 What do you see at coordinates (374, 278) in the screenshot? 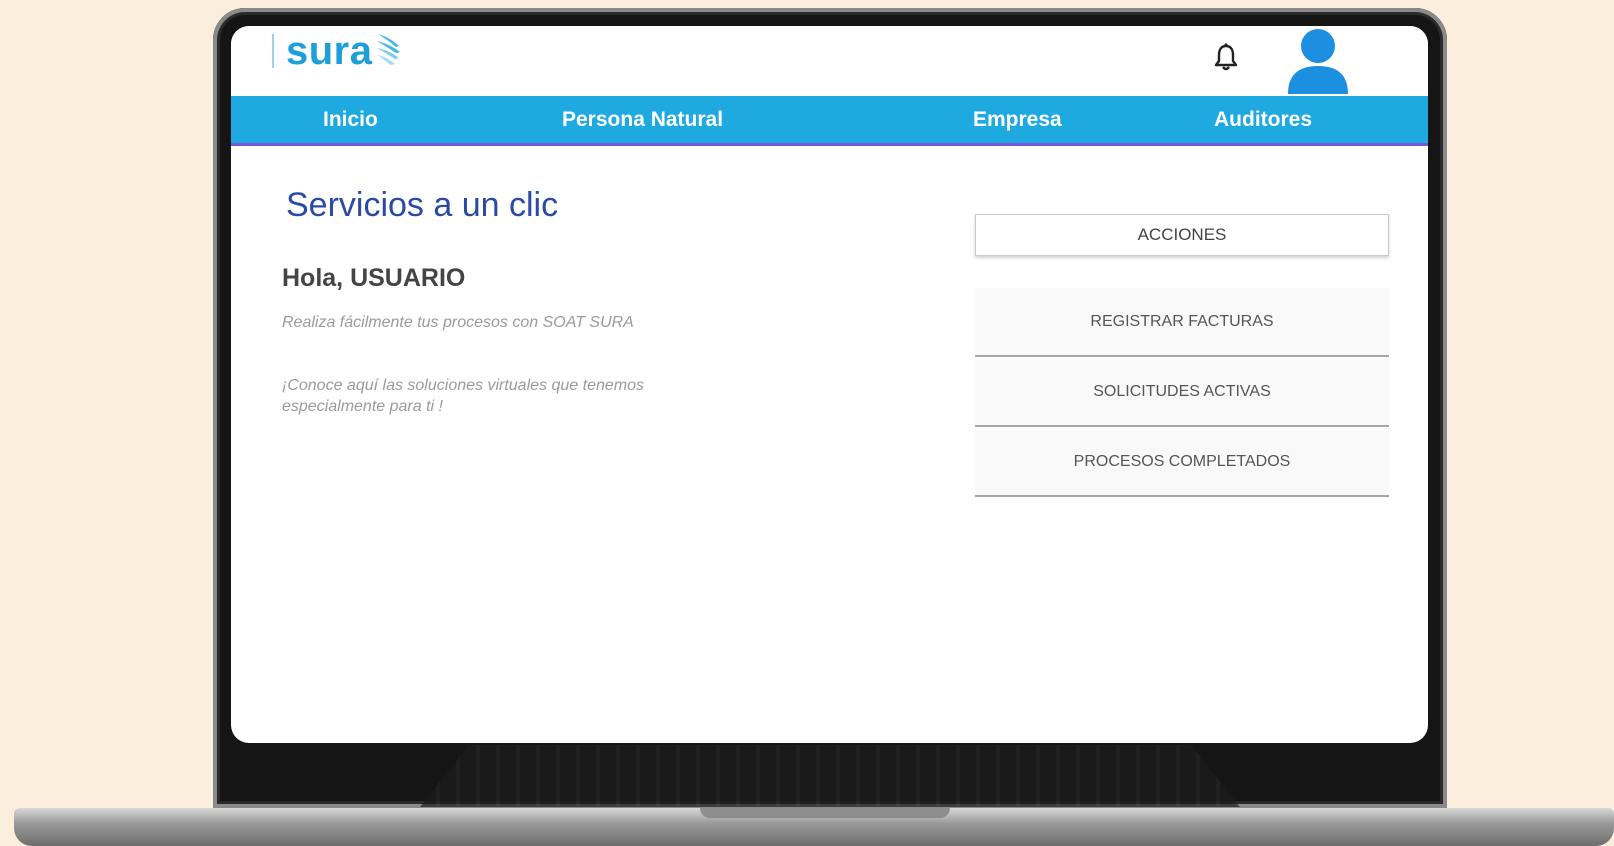
I see `user-greeting: Hola, USUARIO` at bounding box center [374, 278].